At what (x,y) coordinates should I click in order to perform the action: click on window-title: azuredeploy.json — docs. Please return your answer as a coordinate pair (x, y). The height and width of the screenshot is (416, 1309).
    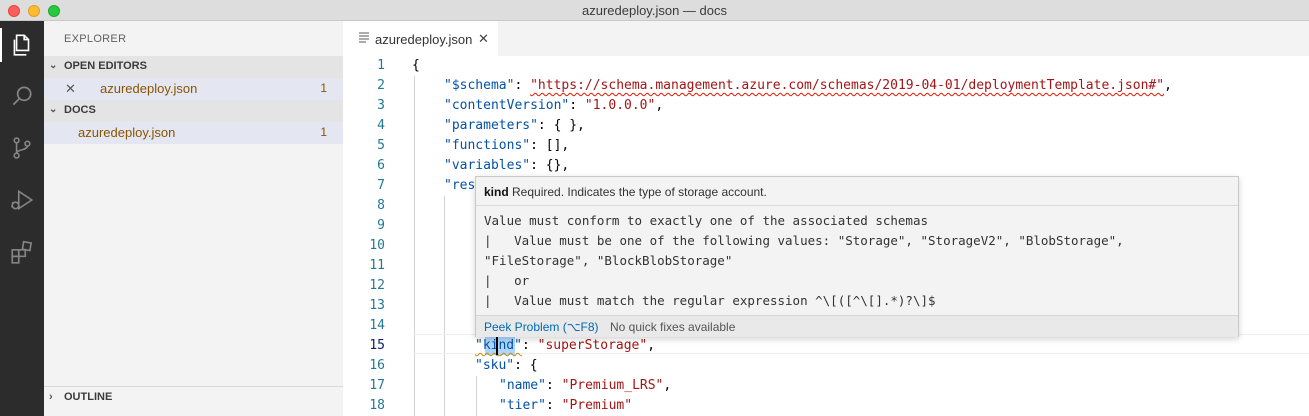
    Looking at the image, I should click on (654, 10).